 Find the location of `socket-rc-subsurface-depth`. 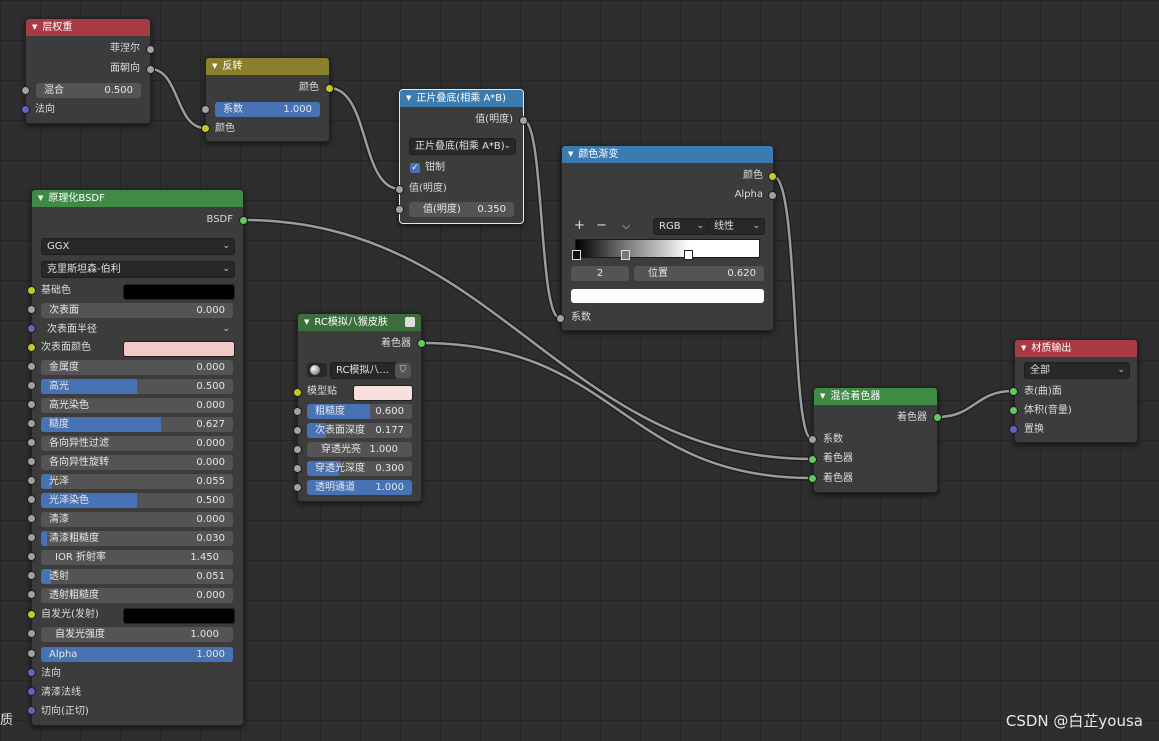

socket-rc-subsurface-depth is located at coordinates (297, 430).